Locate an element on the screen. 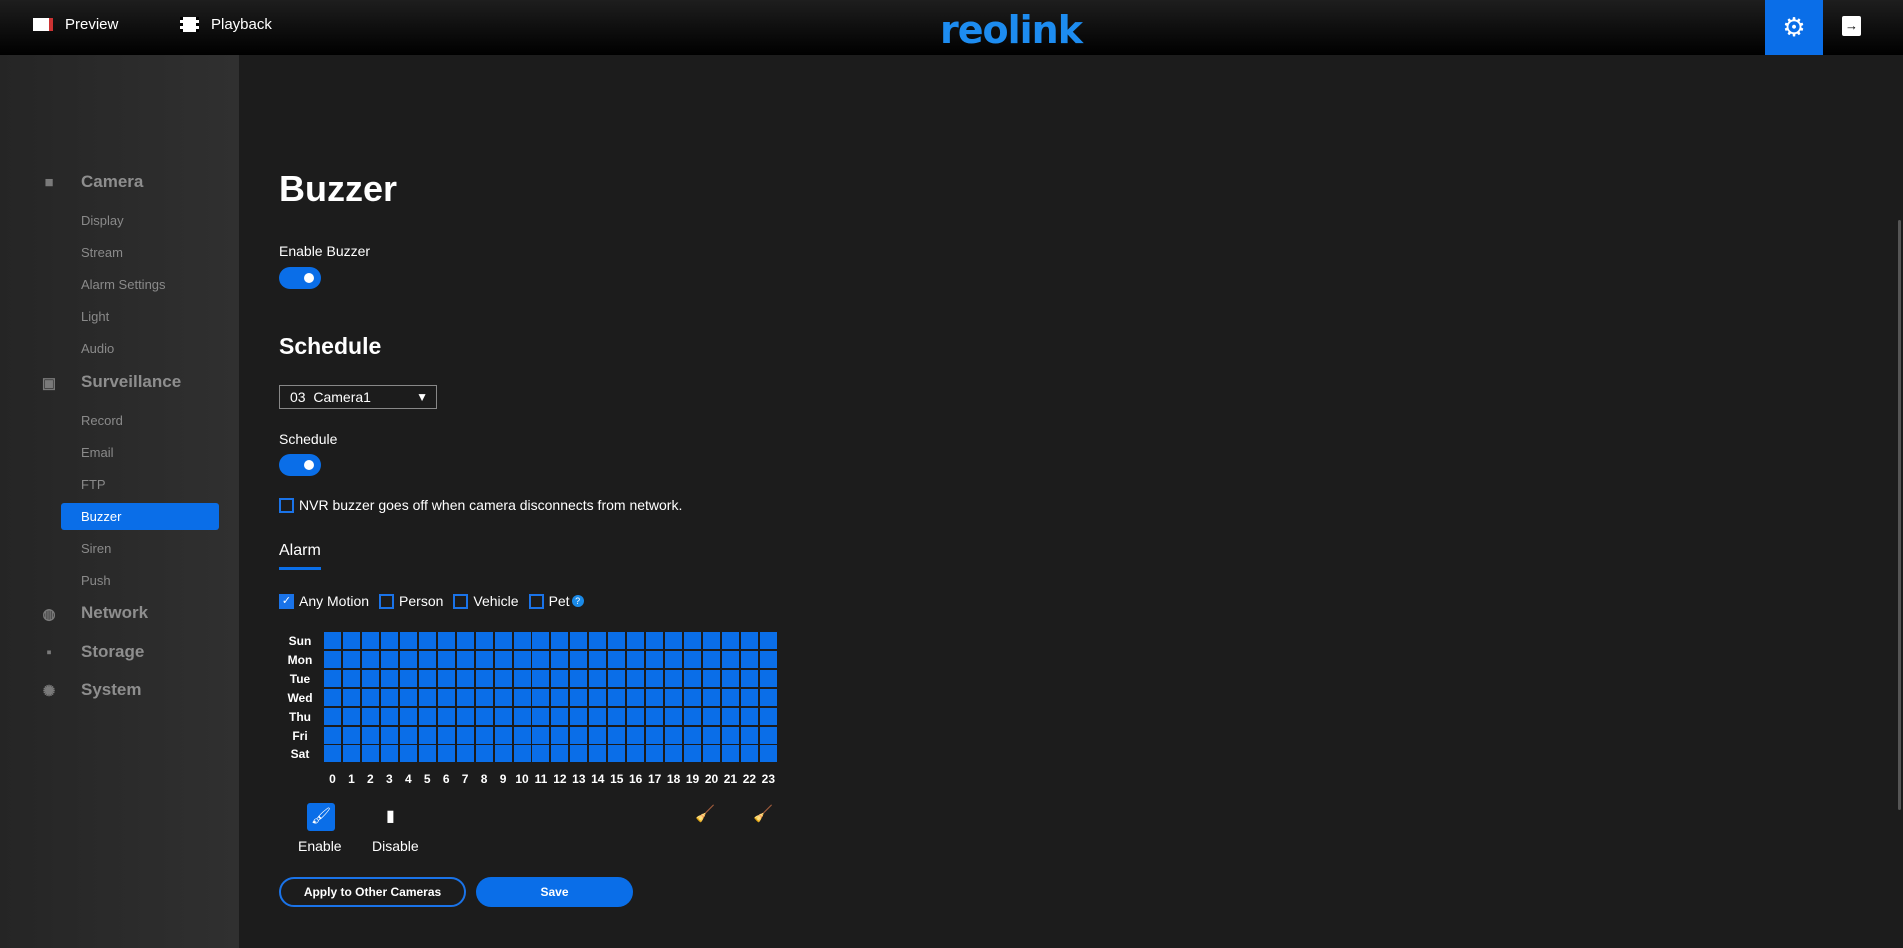  preview-nav: Preview is located at coordinates (75, 24).